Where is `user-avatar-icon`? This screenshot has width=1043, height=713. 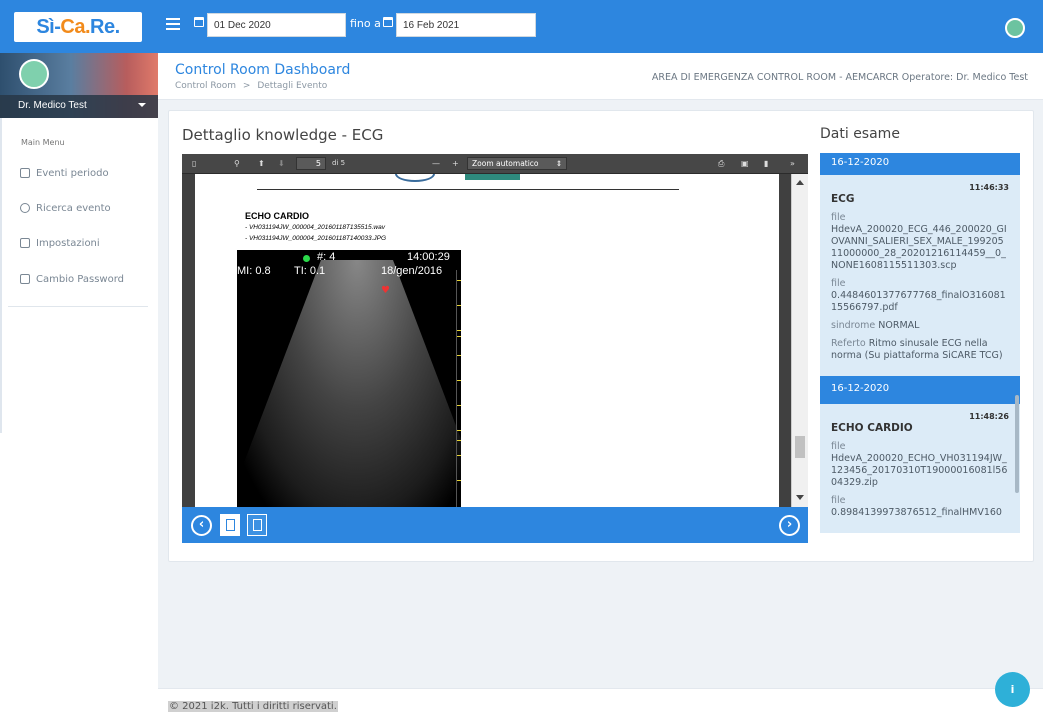
user-avatar-icon is located at coordinates (1015, 28).